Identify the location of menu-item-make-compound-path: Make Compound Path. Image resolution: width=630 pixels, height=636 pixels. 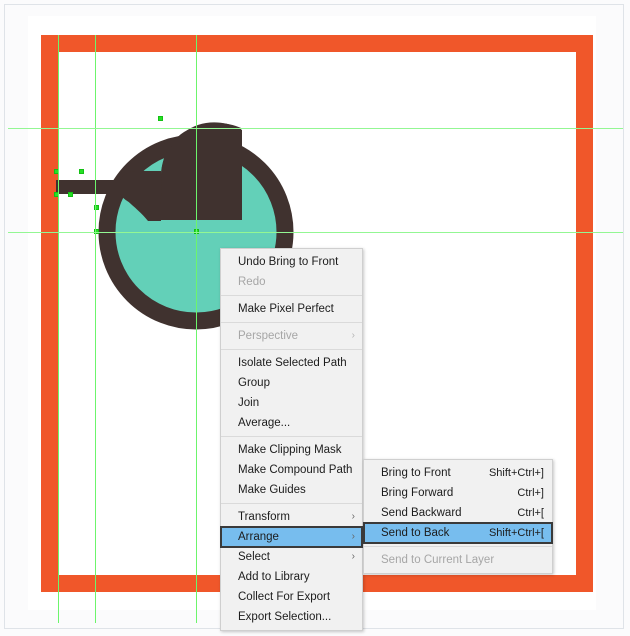
(291, 470).